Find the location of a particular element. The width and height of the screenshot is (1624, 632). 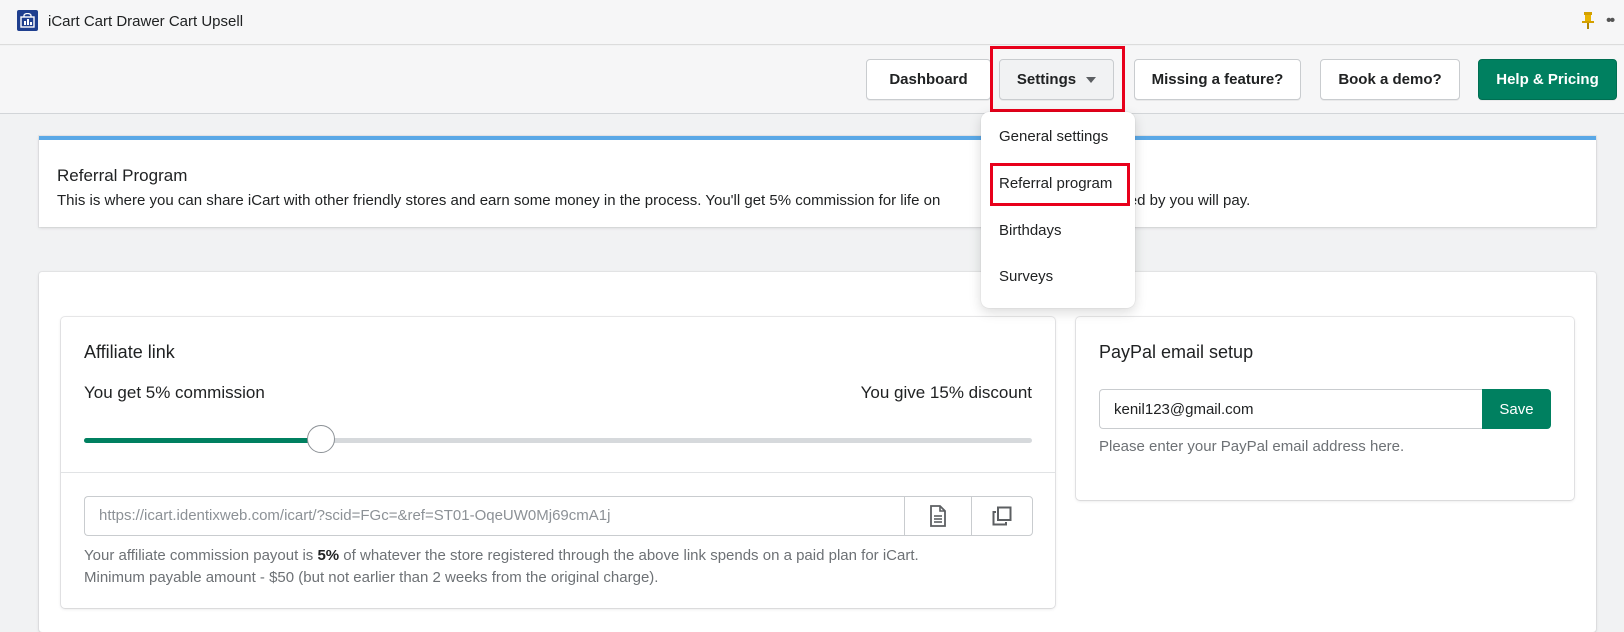

affiliate-help-pre: Your affiliate commission payout is is located at coordinates (201, 555).